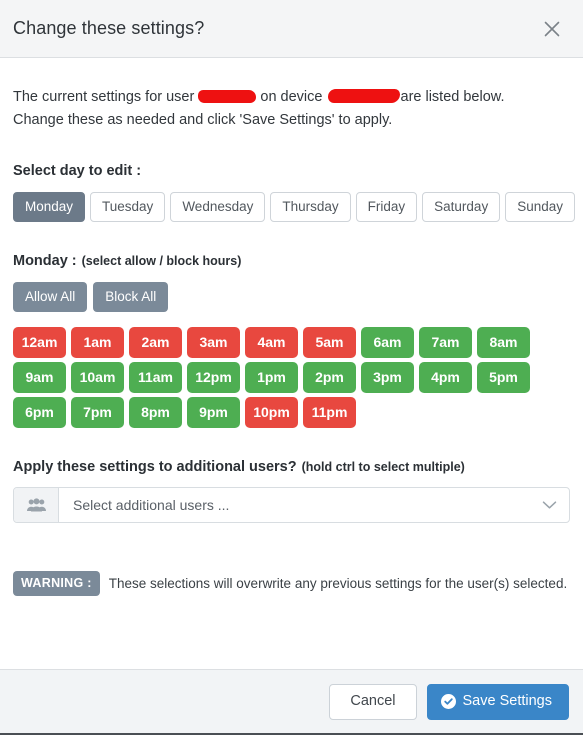 Image resolution: width=583 pixels, height=735 pixels. What do you see at coordinates (387, 377) in the screenshot?
I see `hour-chip-3pm: 3pm` at bounding box center [387, 377].